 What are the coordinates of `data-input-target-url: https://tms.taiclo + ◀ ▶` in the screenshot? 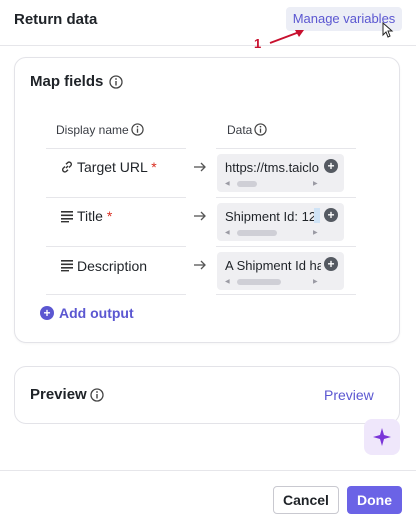 It's located at (280, 173).